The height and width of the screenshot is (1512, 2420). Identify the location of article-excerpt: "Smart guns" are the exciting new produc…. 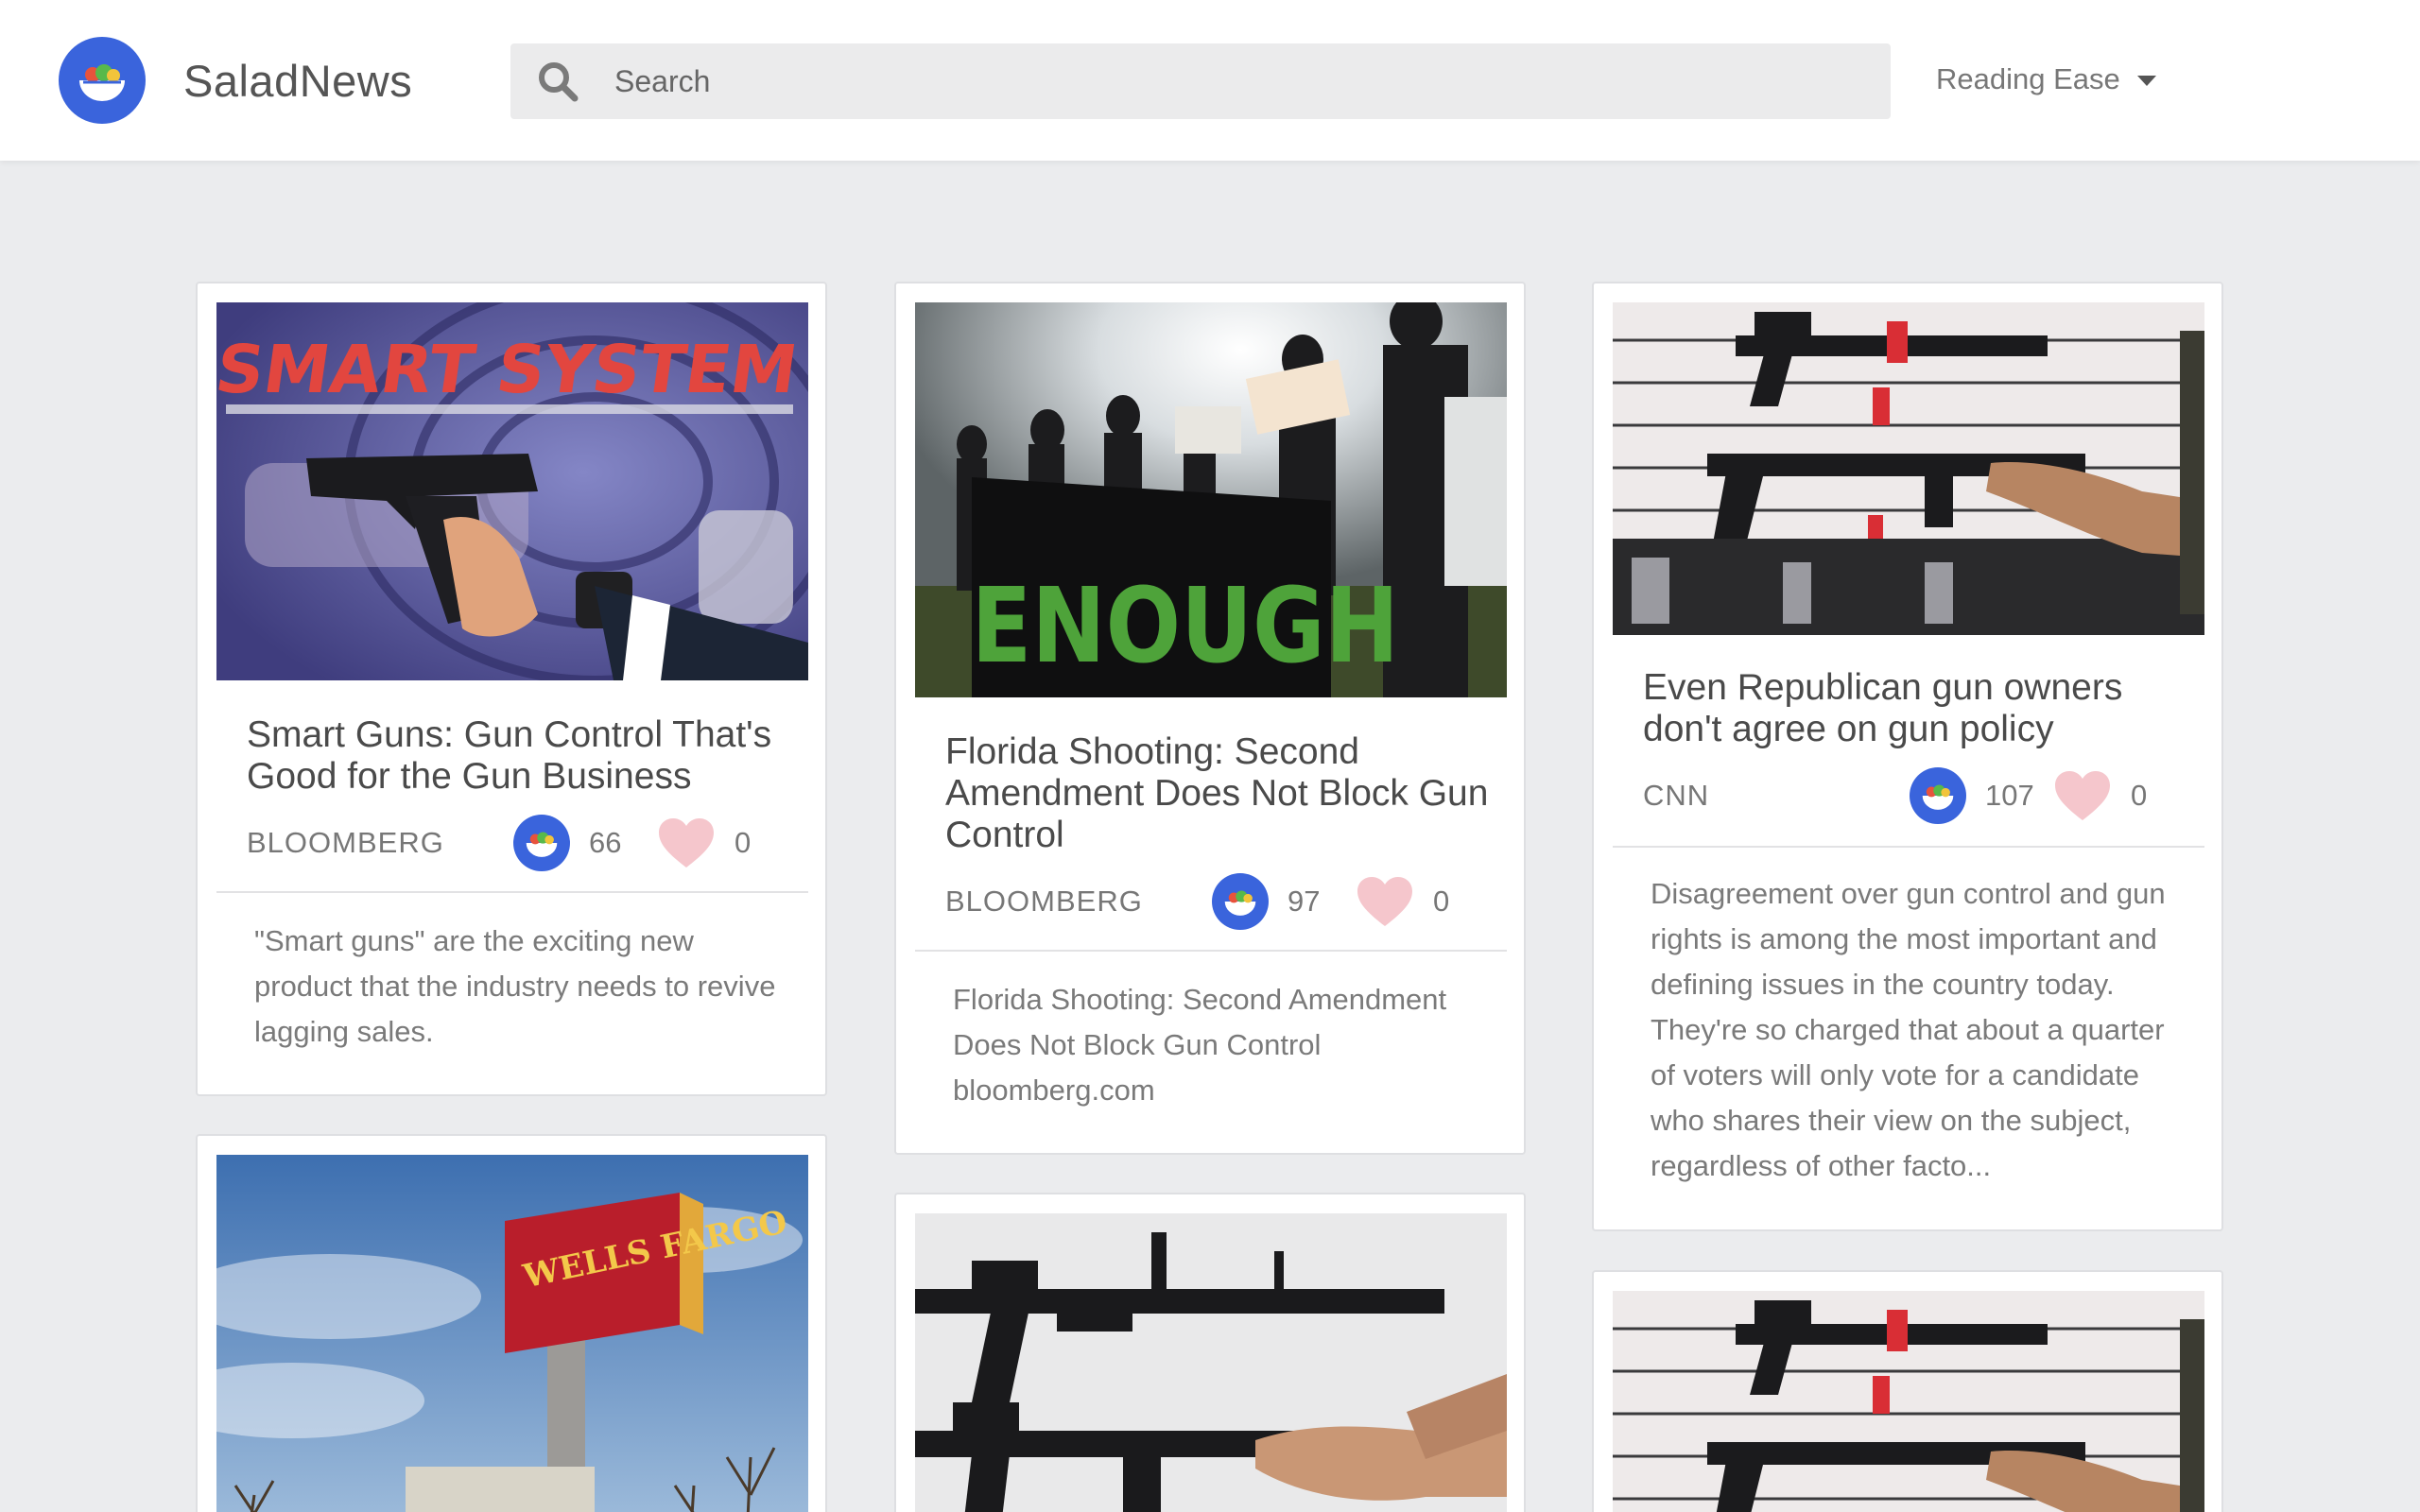
(515, 986).